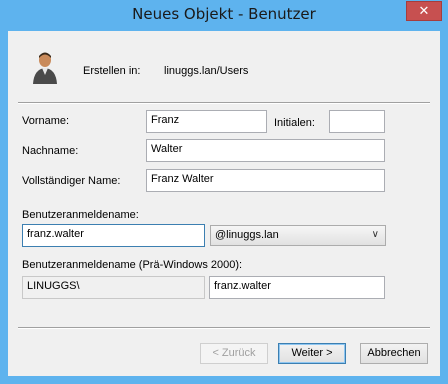  Describe the element at coordinates (265, 150) in the screenshot. I see `last-name-field: Walter` at that location.